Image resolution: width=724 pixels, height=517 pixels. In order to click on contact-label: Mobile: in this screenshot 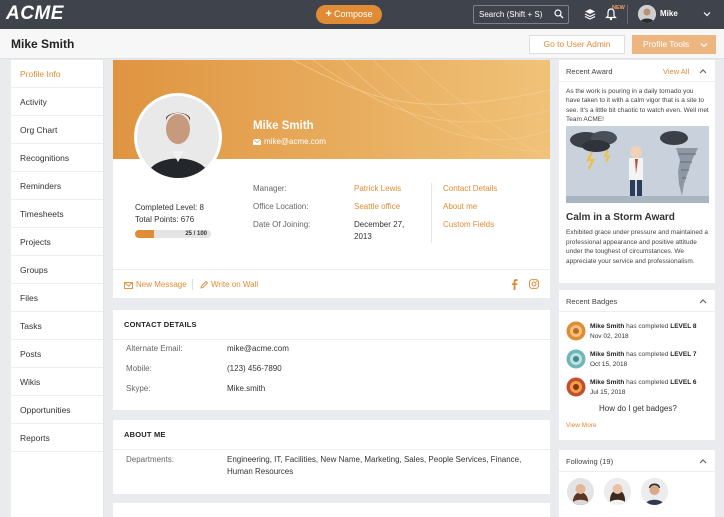, I will do `click(139, 368)`.